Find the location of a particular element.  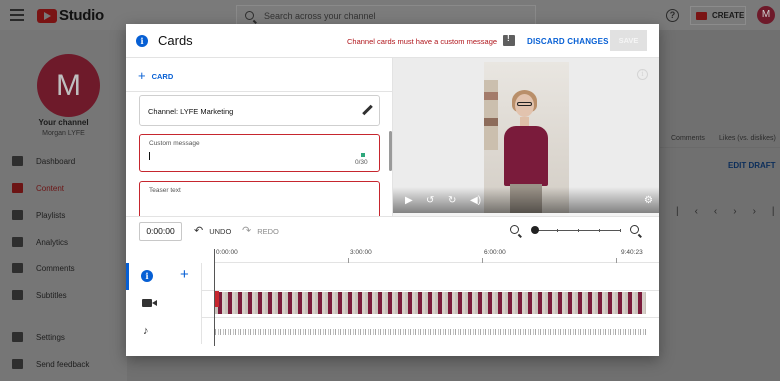

teaser-text-field: Teaser text is located at coordinates (259, 198).